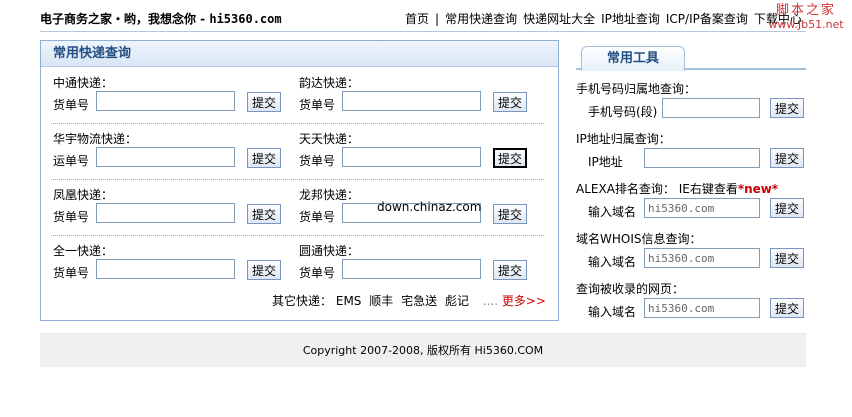 The width and height of the screenshot is (852, 417). What do you see at coordinates (71, 161) in the screenshot?
I see `tracking-label: 运单号` at bounding box center [71, 161].